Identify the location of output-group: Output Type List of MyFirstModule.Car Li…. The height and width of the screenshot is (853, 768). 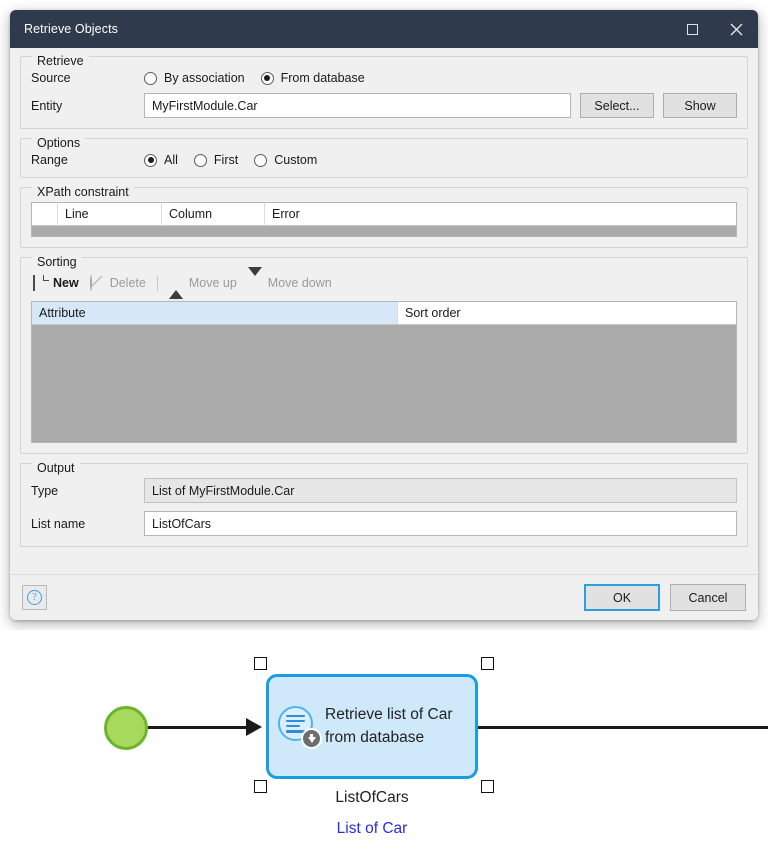
(384, 504).